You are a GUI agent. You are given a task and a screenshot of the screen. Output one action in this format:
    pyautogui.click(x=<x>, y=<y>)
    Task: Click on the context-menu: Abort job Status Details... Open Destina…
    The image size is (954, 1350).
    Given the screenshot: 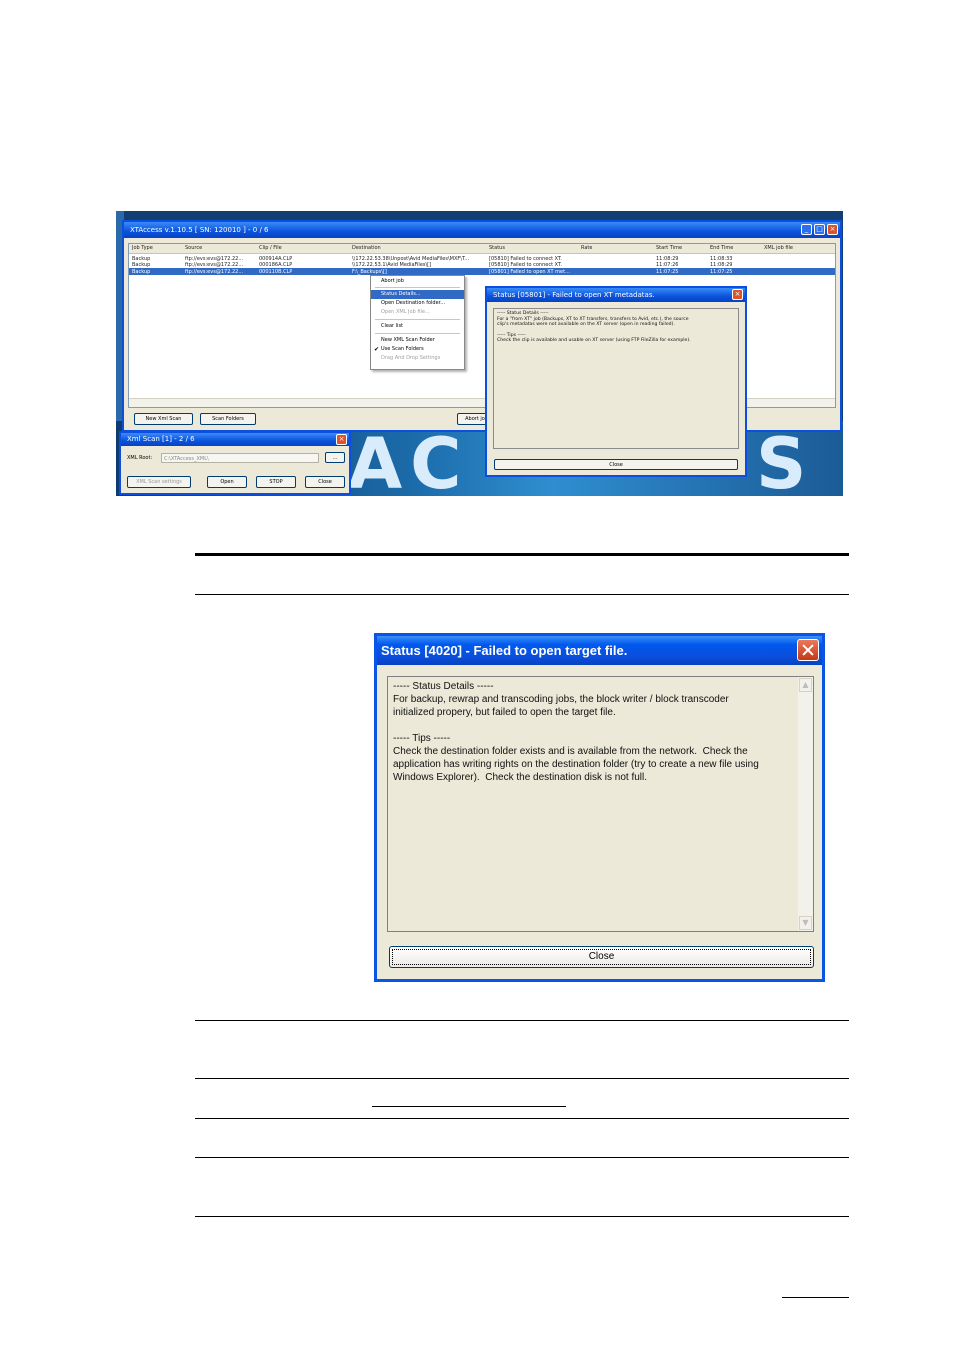 What is the action you would take?
    pyautogui.click(x=417, y=322)
    